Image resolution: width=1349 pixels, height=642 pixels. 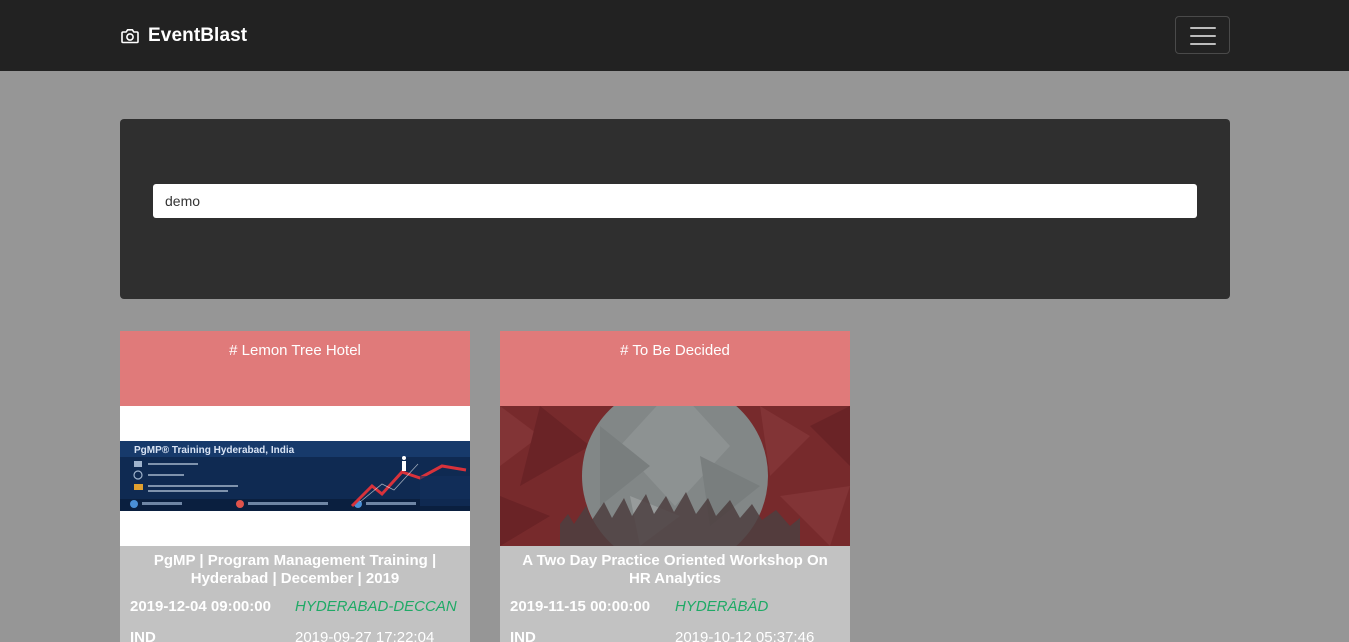 What do you see at coordinates (295, 350) in the screenshot?
I see `event-venue: # Lemon Tree Hotel` at bounding box center [295, 350].